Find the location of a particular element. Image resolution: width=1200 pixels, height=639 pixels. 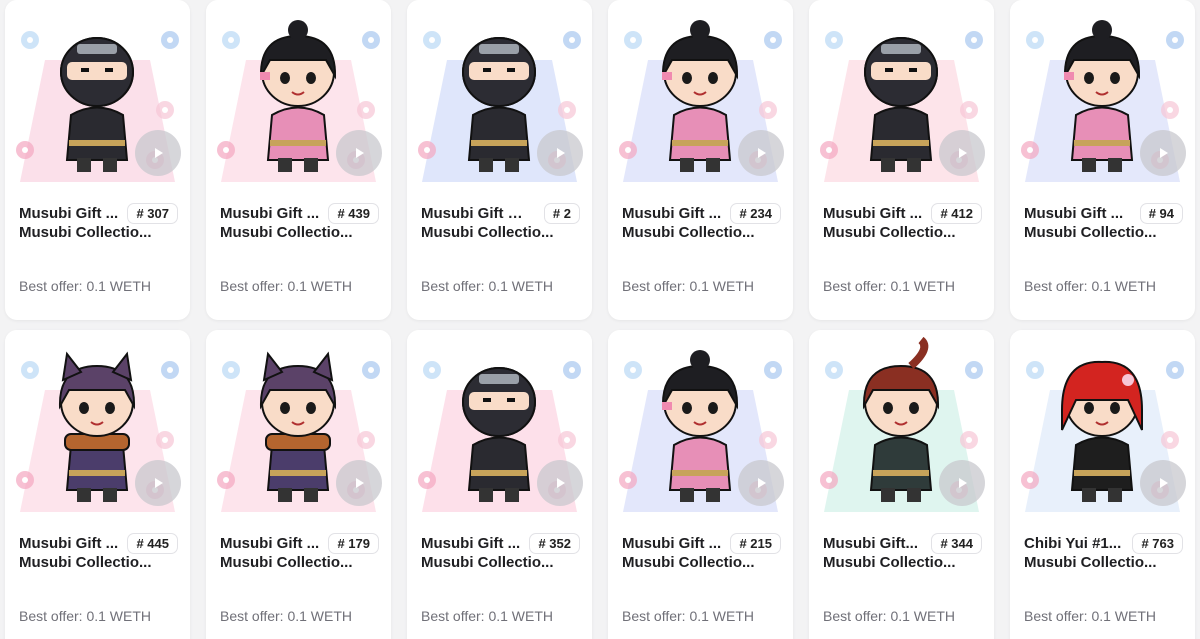

card-title-row: Musubi Gift ... # 307 is located at coordinates (98, 213).